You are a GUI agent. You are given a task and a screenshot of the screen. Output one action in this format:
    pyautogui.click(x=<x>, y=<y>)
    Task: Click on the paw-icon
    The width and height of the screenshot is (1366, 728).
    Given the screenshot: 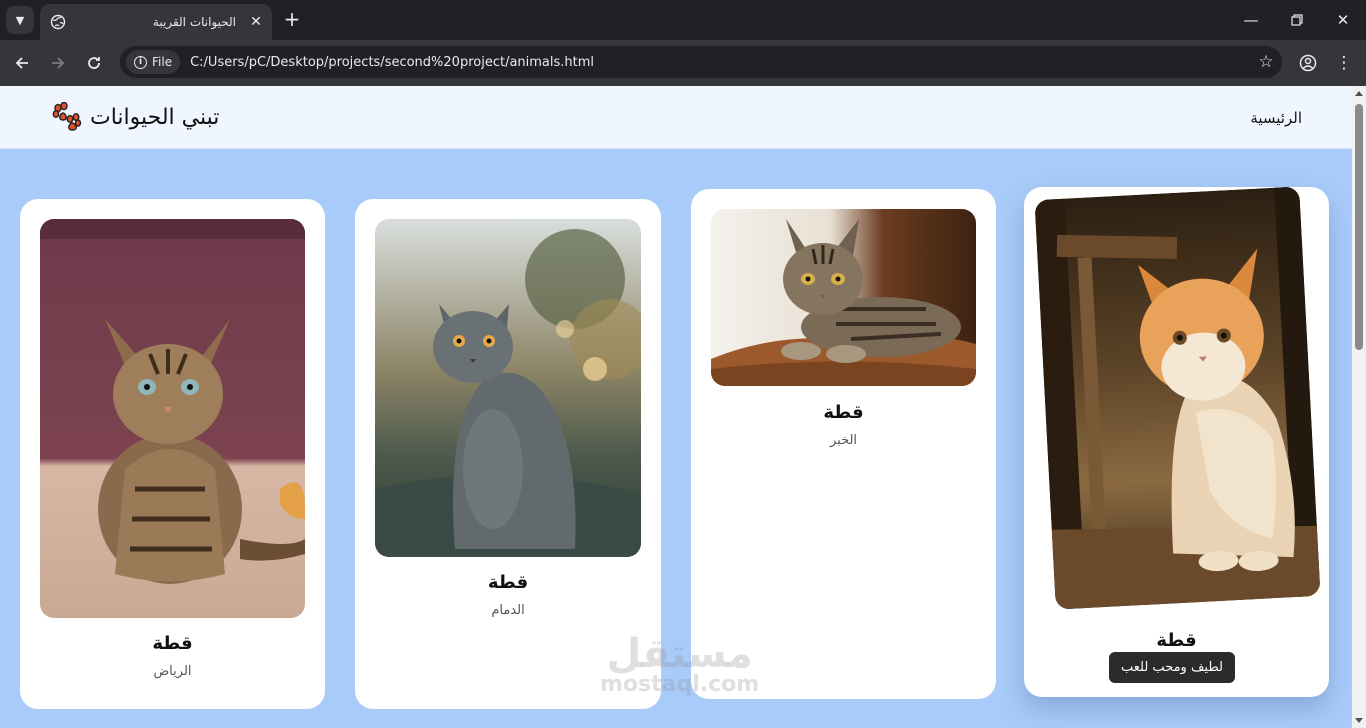 What is the action you would take?
    pyautogui.click(x=67, y=116)
    